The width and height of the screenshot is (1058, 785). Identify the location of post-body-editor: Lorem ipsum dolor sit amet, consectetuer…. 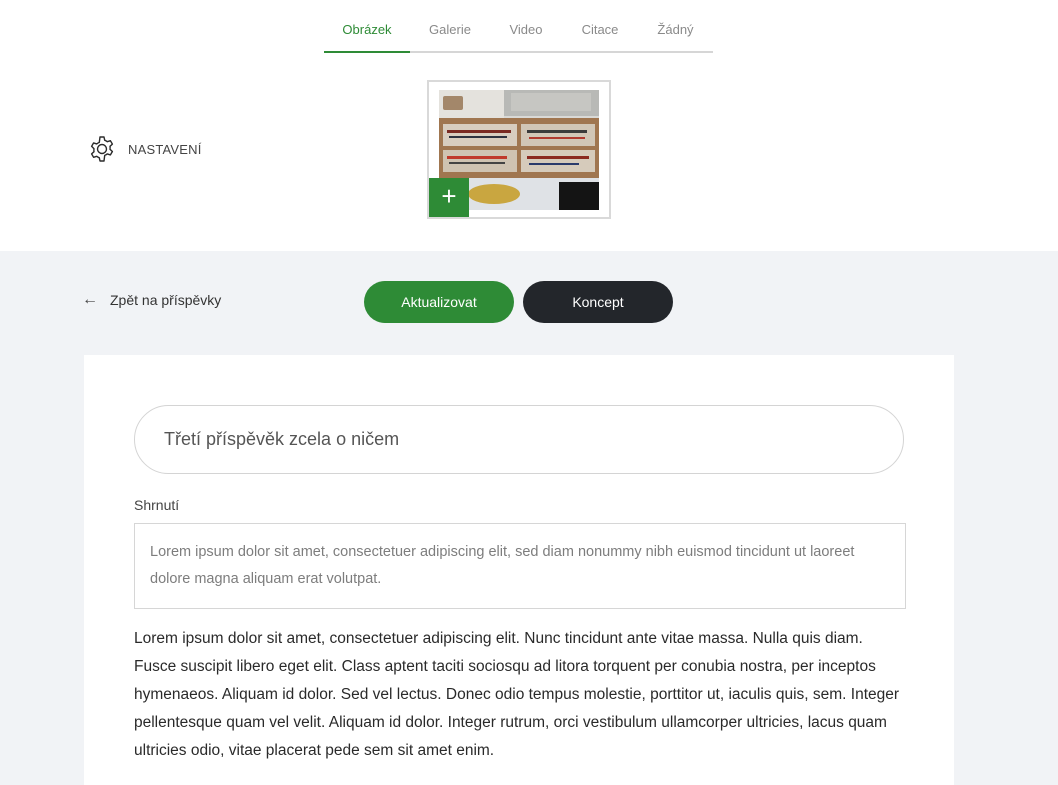
(519, 695).